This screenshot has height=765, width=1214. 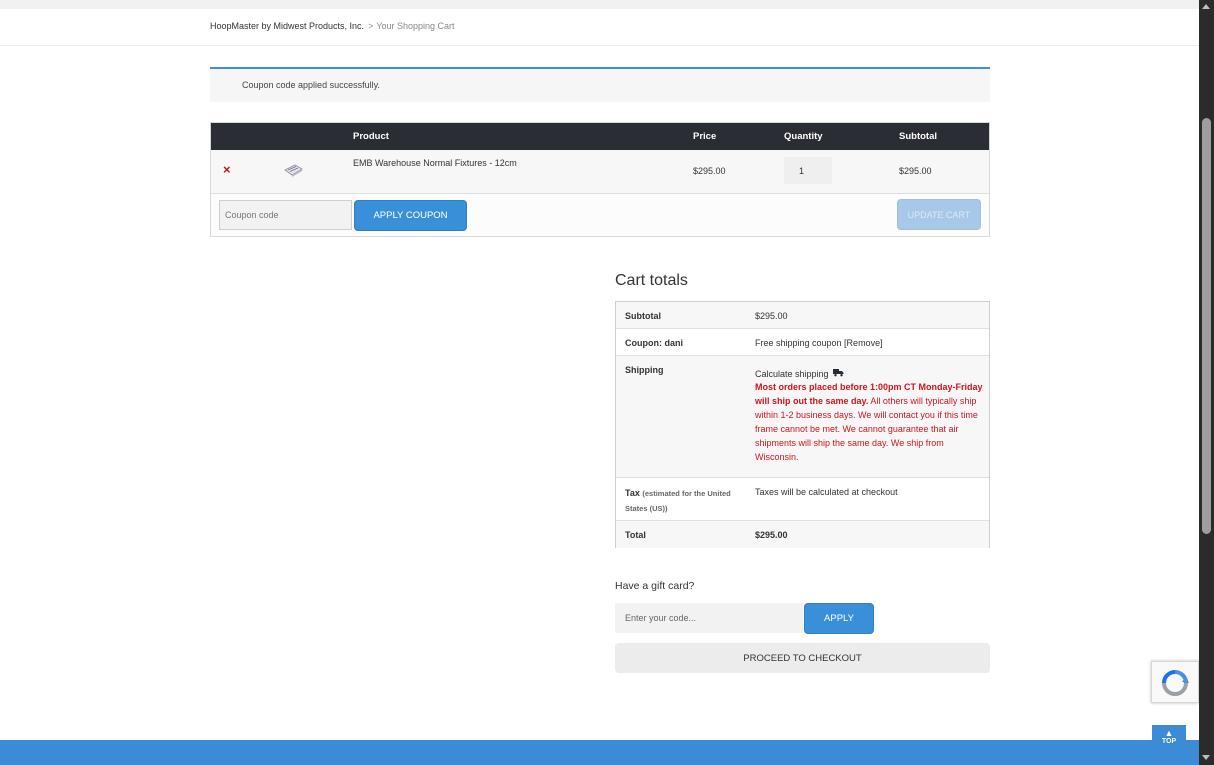 I want to click on recaptcha-logo-icon, so click(x=1175, y=683).